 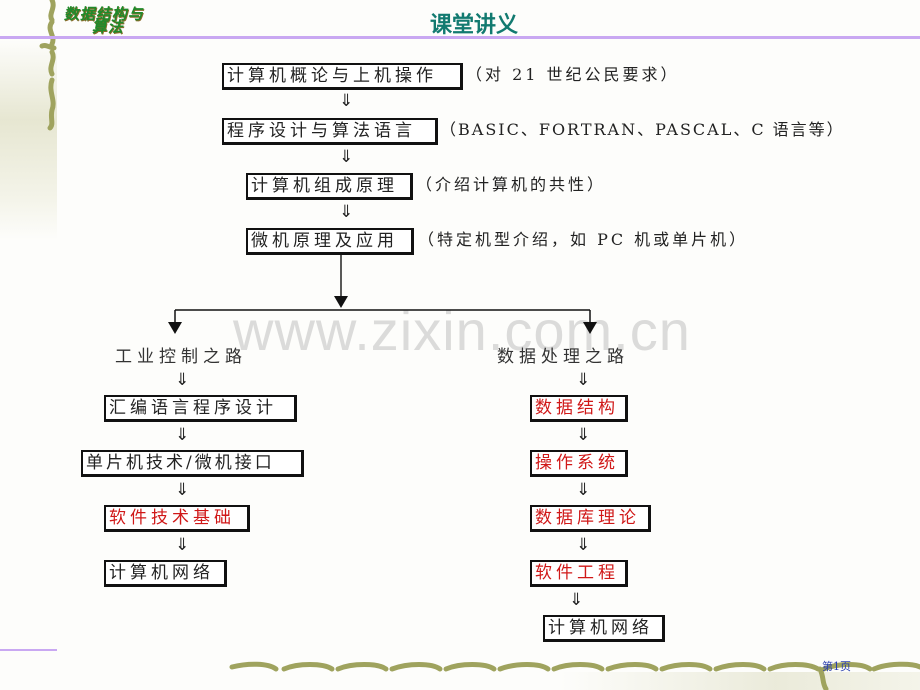 I want to click on right-step-2-box: 操作系统, so click(x=579, y=463).